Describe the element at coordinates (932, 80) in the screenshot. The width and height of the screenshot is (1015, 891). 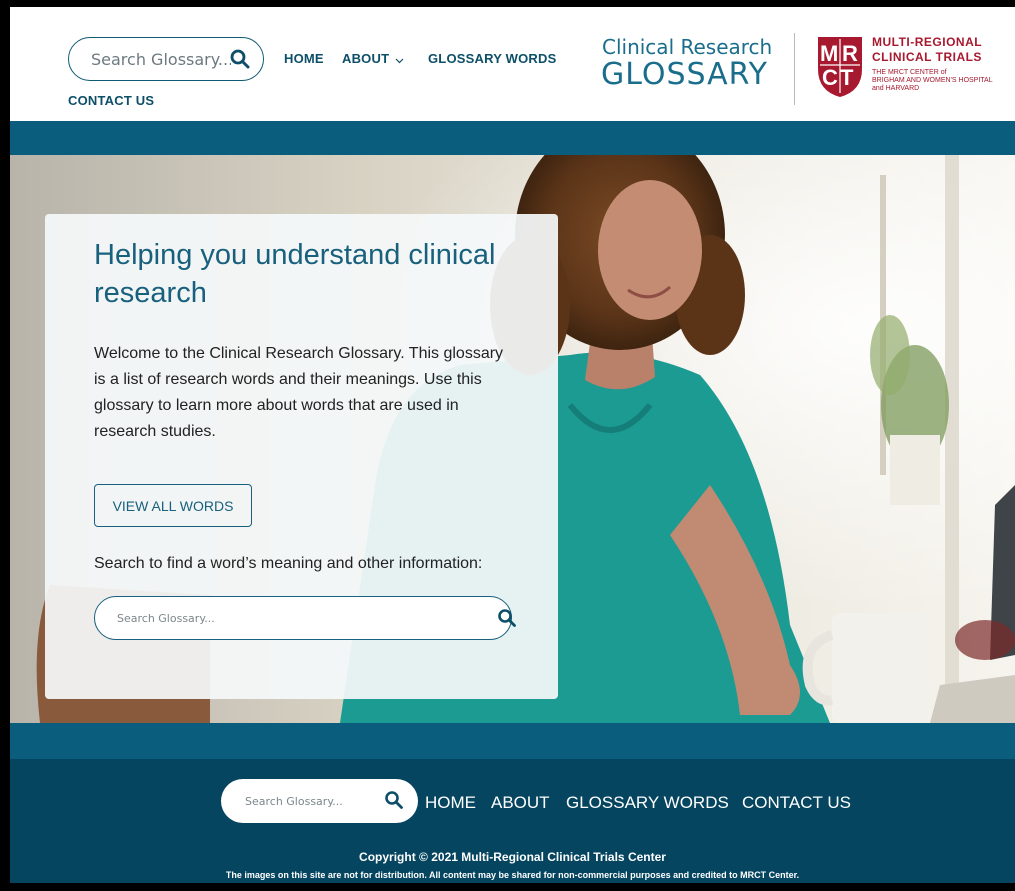
I see `mrct-affiliation-line2: BRIGHAM AND WOMEN'S HOSPITAL` at that location.